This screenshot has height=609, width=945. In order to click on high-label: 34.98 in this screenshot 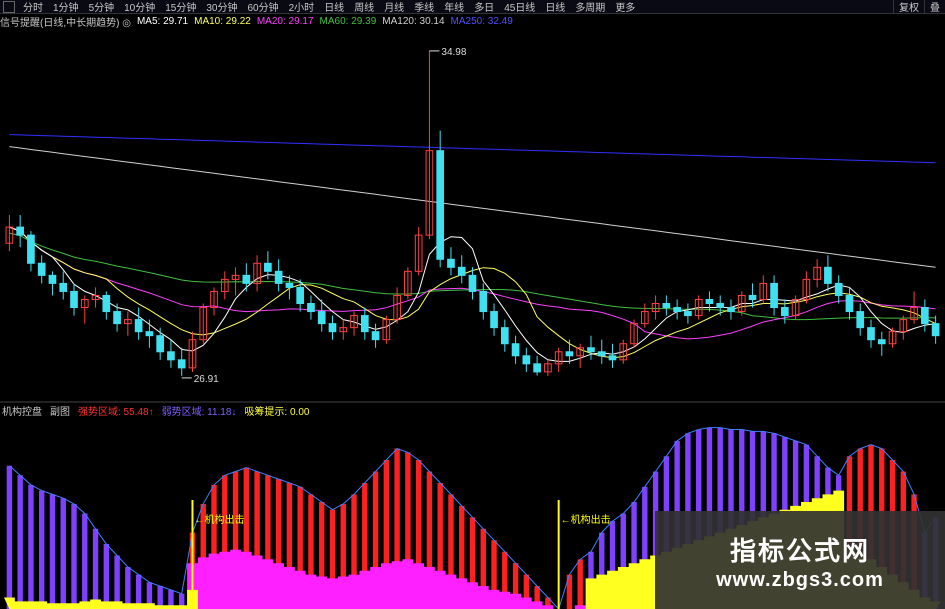, I will do `click(453, 52)`.